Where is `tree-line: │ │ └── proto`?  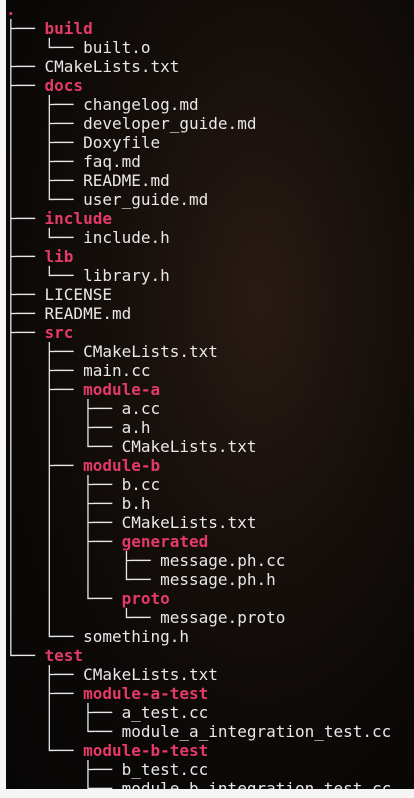
tree-line: │ │ └── proto is located at coordinates (198, 598).